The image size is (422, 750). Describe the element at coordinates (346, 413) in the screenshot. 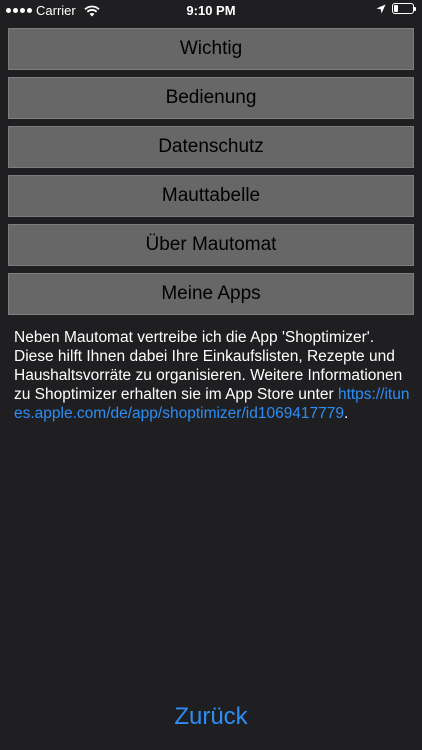

I see `info-suffix: .` at that location.